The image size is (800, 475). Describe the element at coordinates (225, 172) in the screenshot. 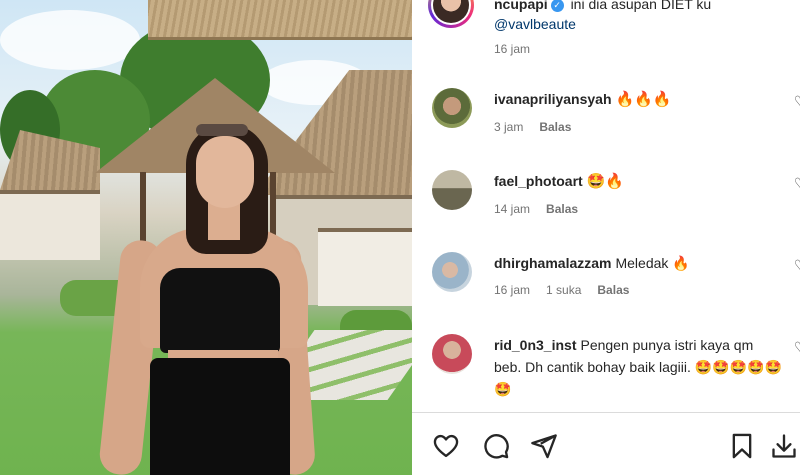

I see `person-face` at that location.